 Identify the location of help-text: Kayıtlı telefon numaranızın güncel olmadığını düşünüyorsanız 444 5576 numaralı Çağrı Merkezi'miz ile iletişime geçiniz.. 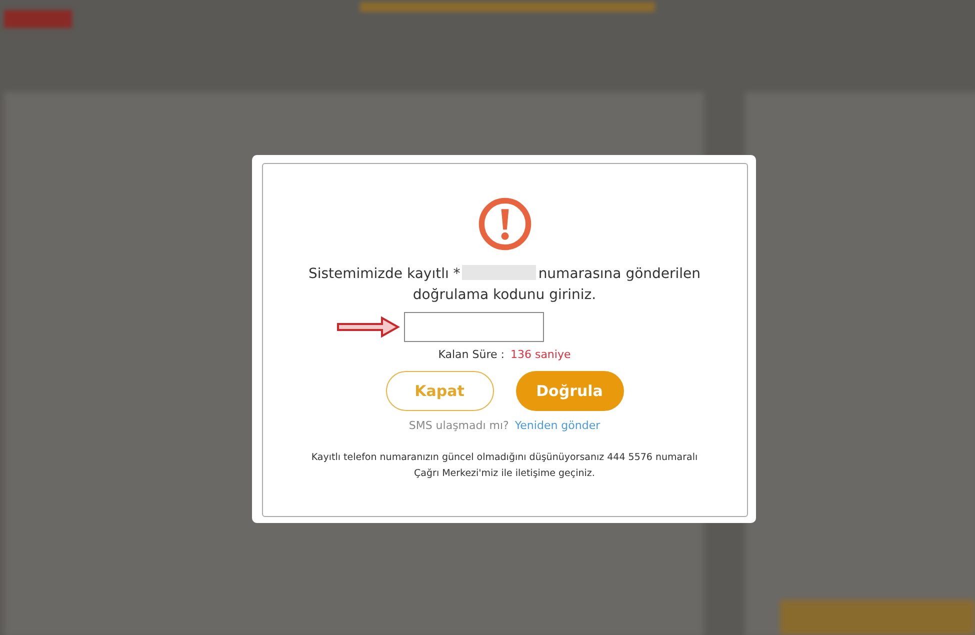
(504, 466).